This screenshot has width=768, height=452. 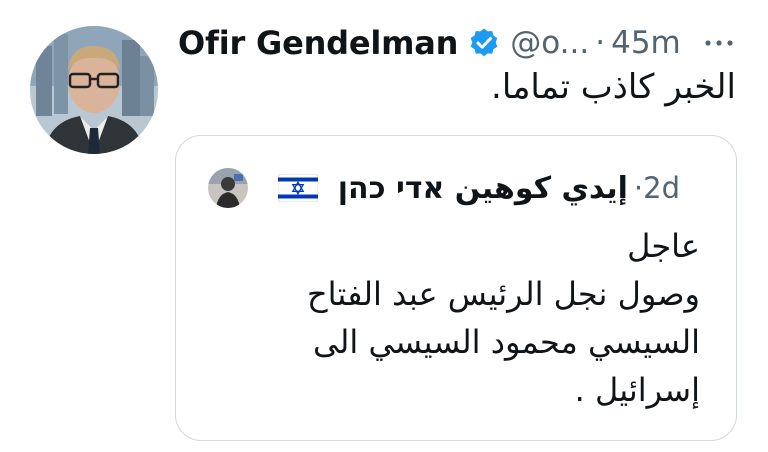 What do you see at coordinates (646, 43) in the screenshot?
I see `tweet-timestamp: 45m` at bounding box center [646, 43].